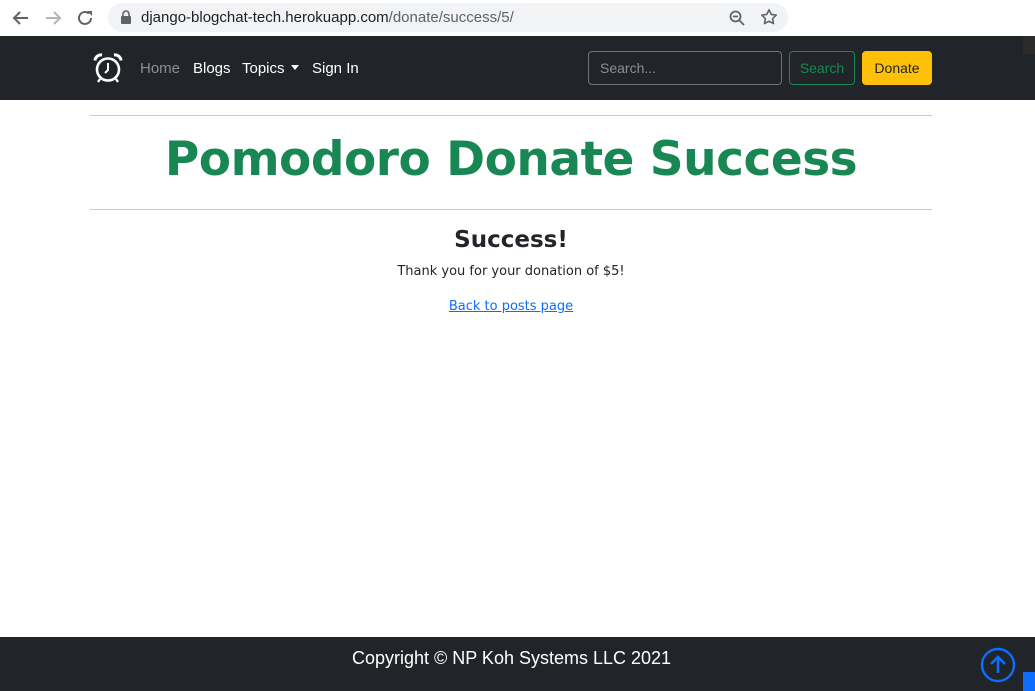 The height and width of the screenshot is (691, 1035). I want to click on nav-topics-dropdown: Topics, so click(270, 68).